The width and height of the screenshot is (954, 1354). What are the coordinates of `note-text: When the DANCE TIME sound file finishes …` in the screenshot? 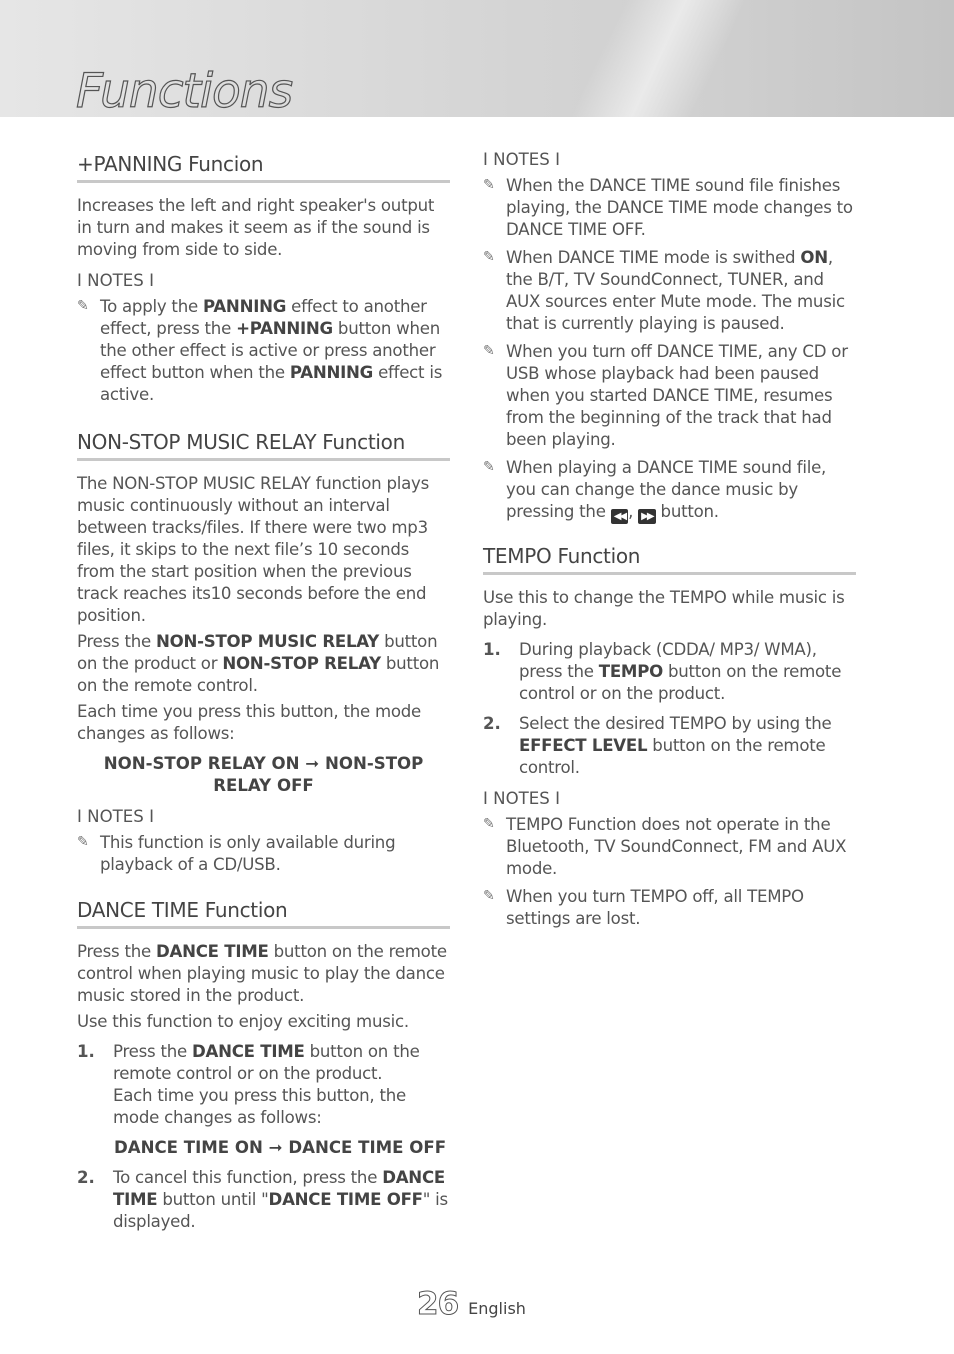 It's located at (679, 207).